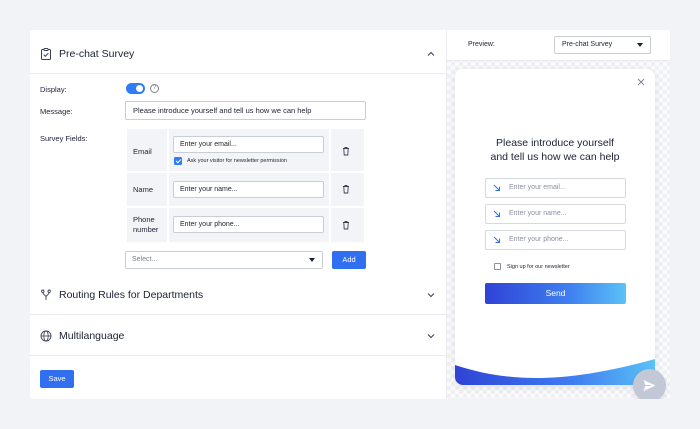  Describe the element at coordinates (178, 161) in the screenshot. I see `newsletter-permission-checkbox` at that location.